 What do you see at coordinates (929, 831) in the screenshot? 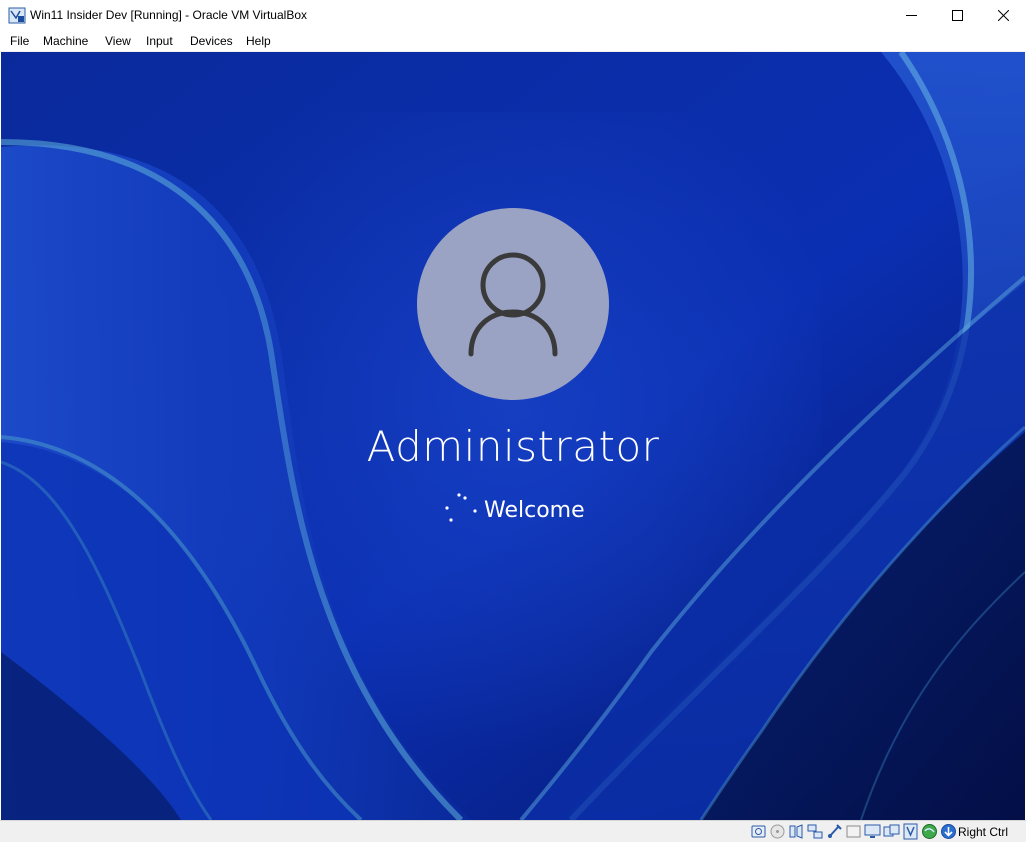
I see `guest-additions-icon` at bounding box center [929, 831].